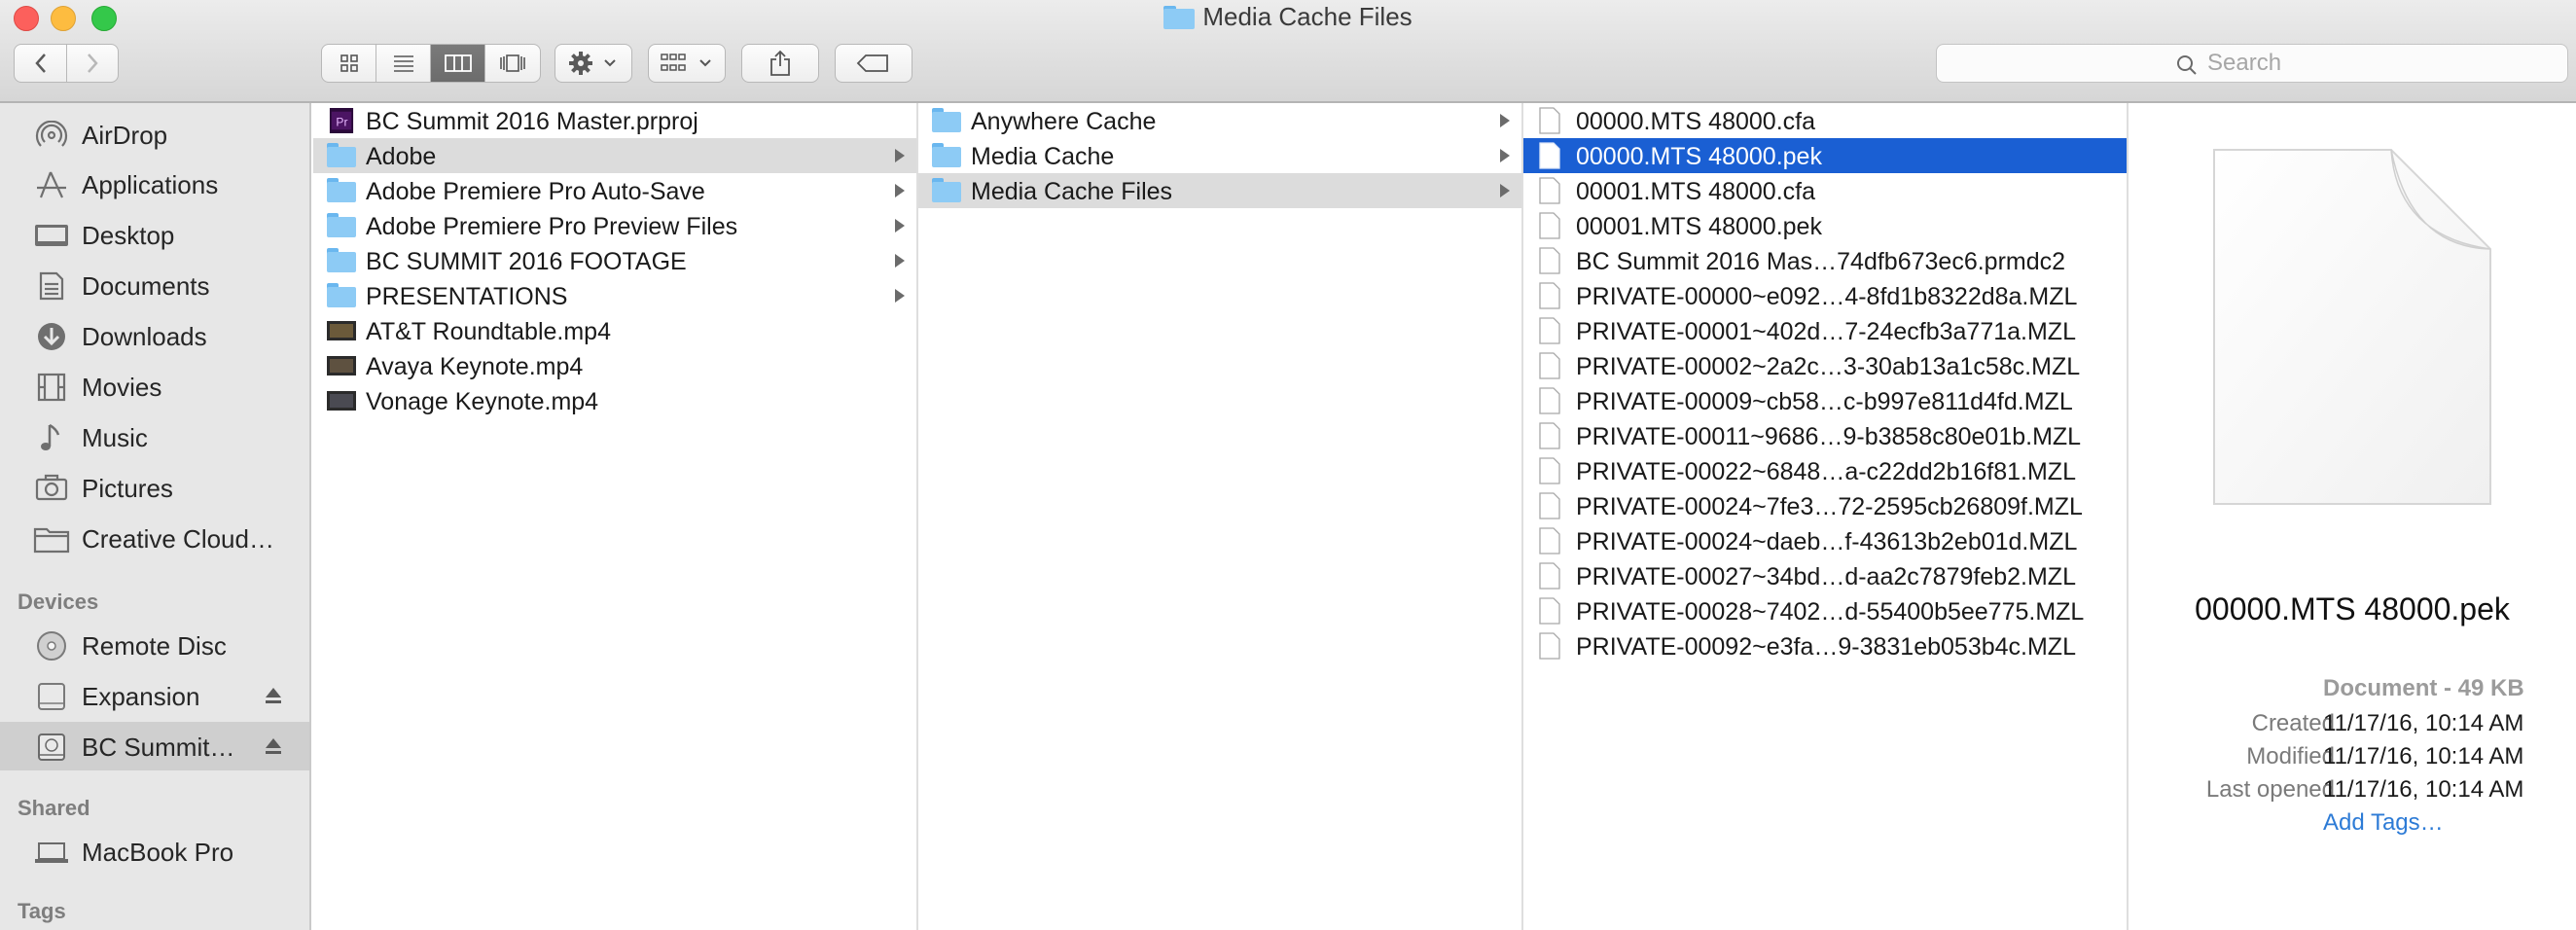  I want to click on file-row: 00001.MTS 48000.cfa, so click(1825, 190).